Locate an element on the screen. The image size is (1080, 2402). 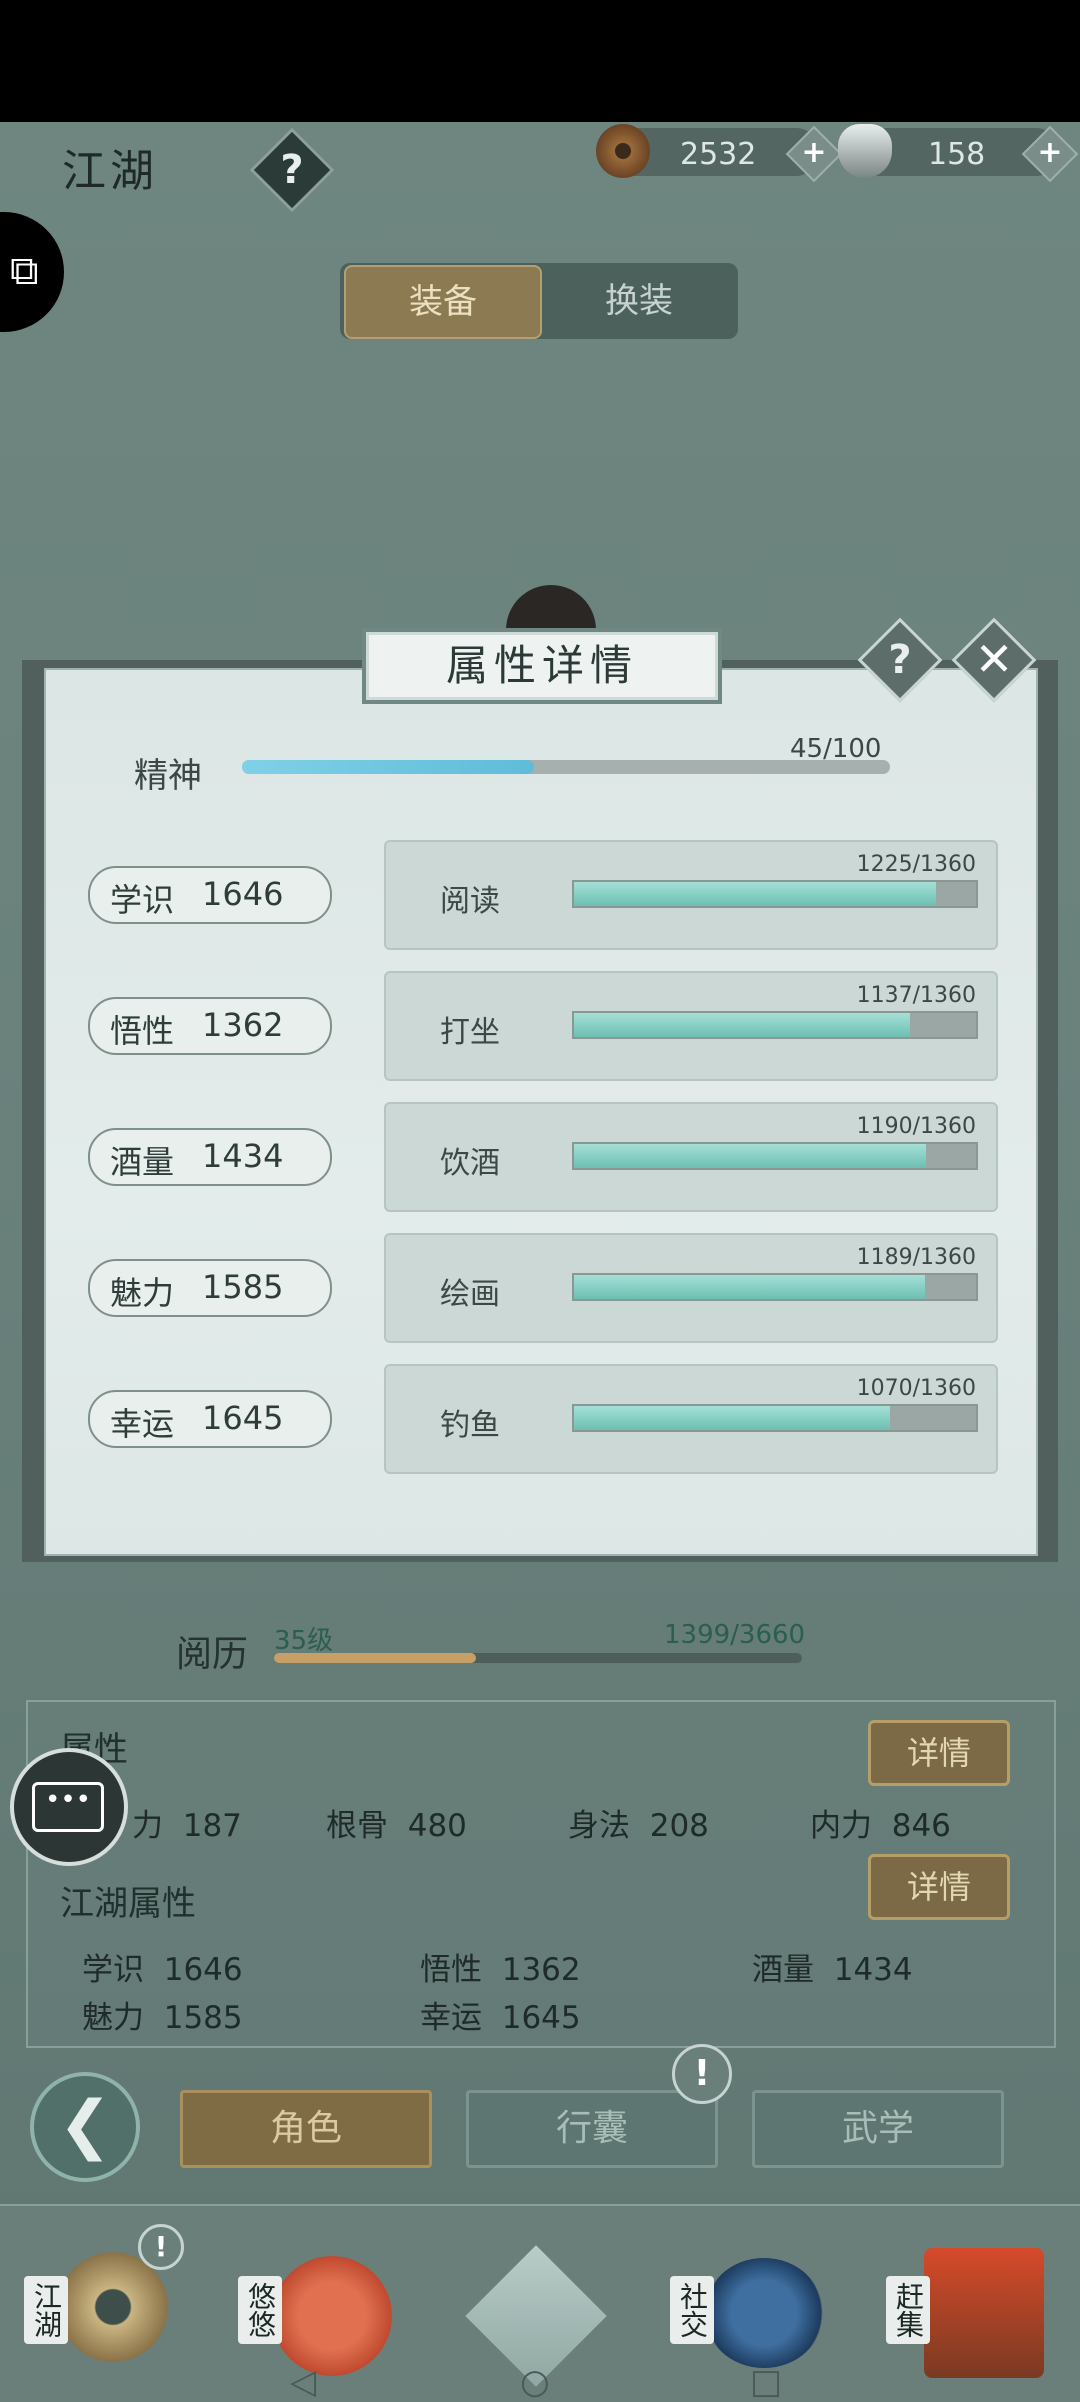
equip-segmented-control: 装备 换装 is located at coordinates (539, 301).